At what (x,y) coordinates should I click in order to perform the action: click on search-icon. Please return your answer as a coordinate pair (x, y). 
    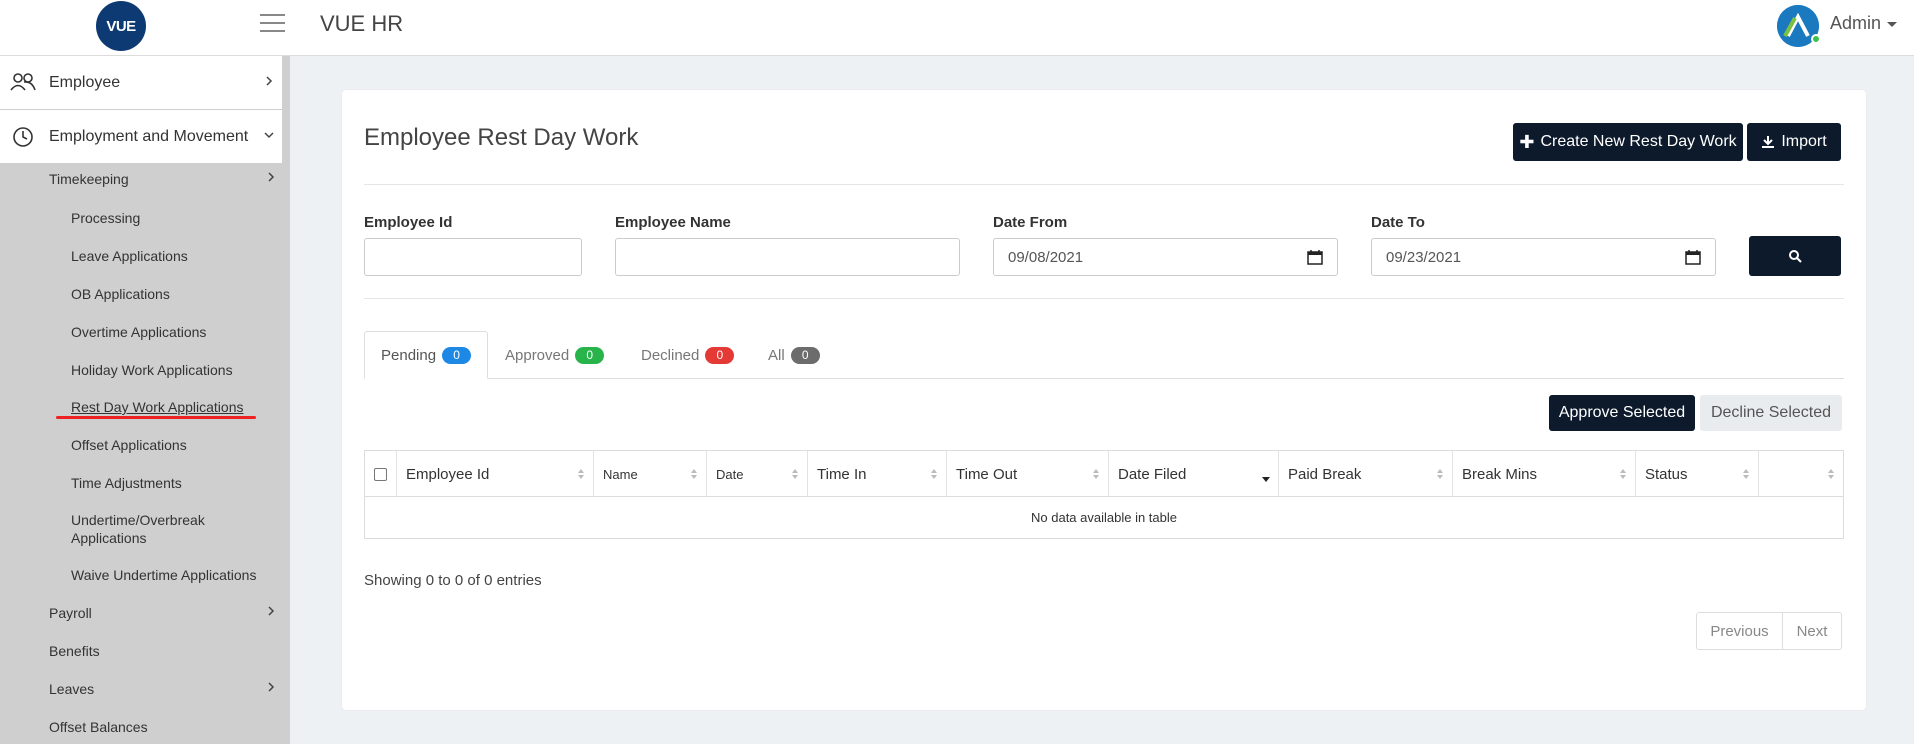
    Looking at the image, I should click on (1795, 256).